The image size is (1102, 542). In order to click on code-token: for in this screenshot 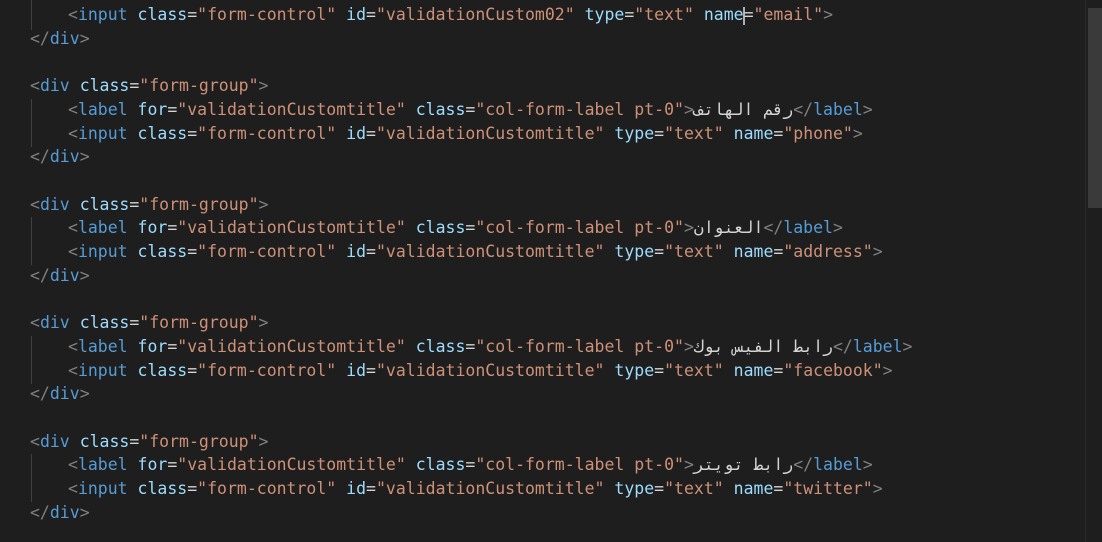, I will do `click(152, 465)`.